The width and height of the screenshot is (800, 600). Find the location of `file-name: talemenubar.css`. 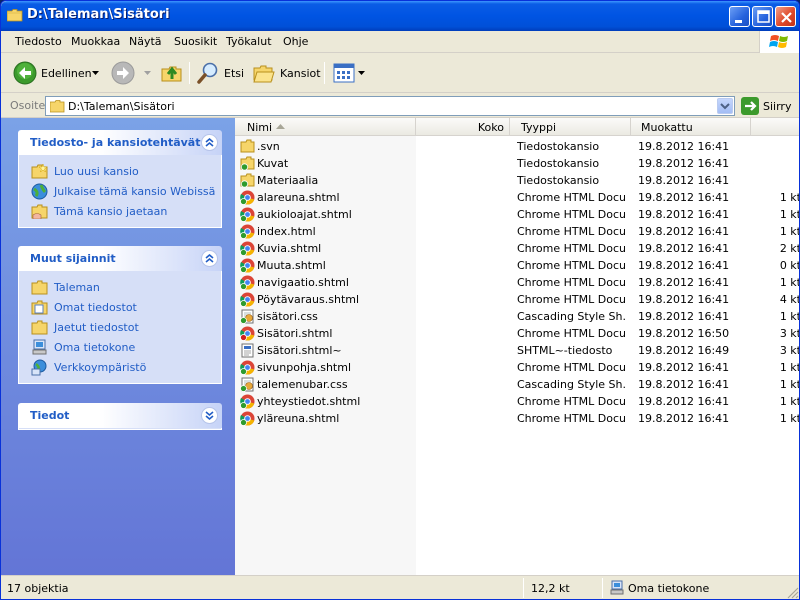

file-name: talemenubar.css is located at coordinates (302, 384).